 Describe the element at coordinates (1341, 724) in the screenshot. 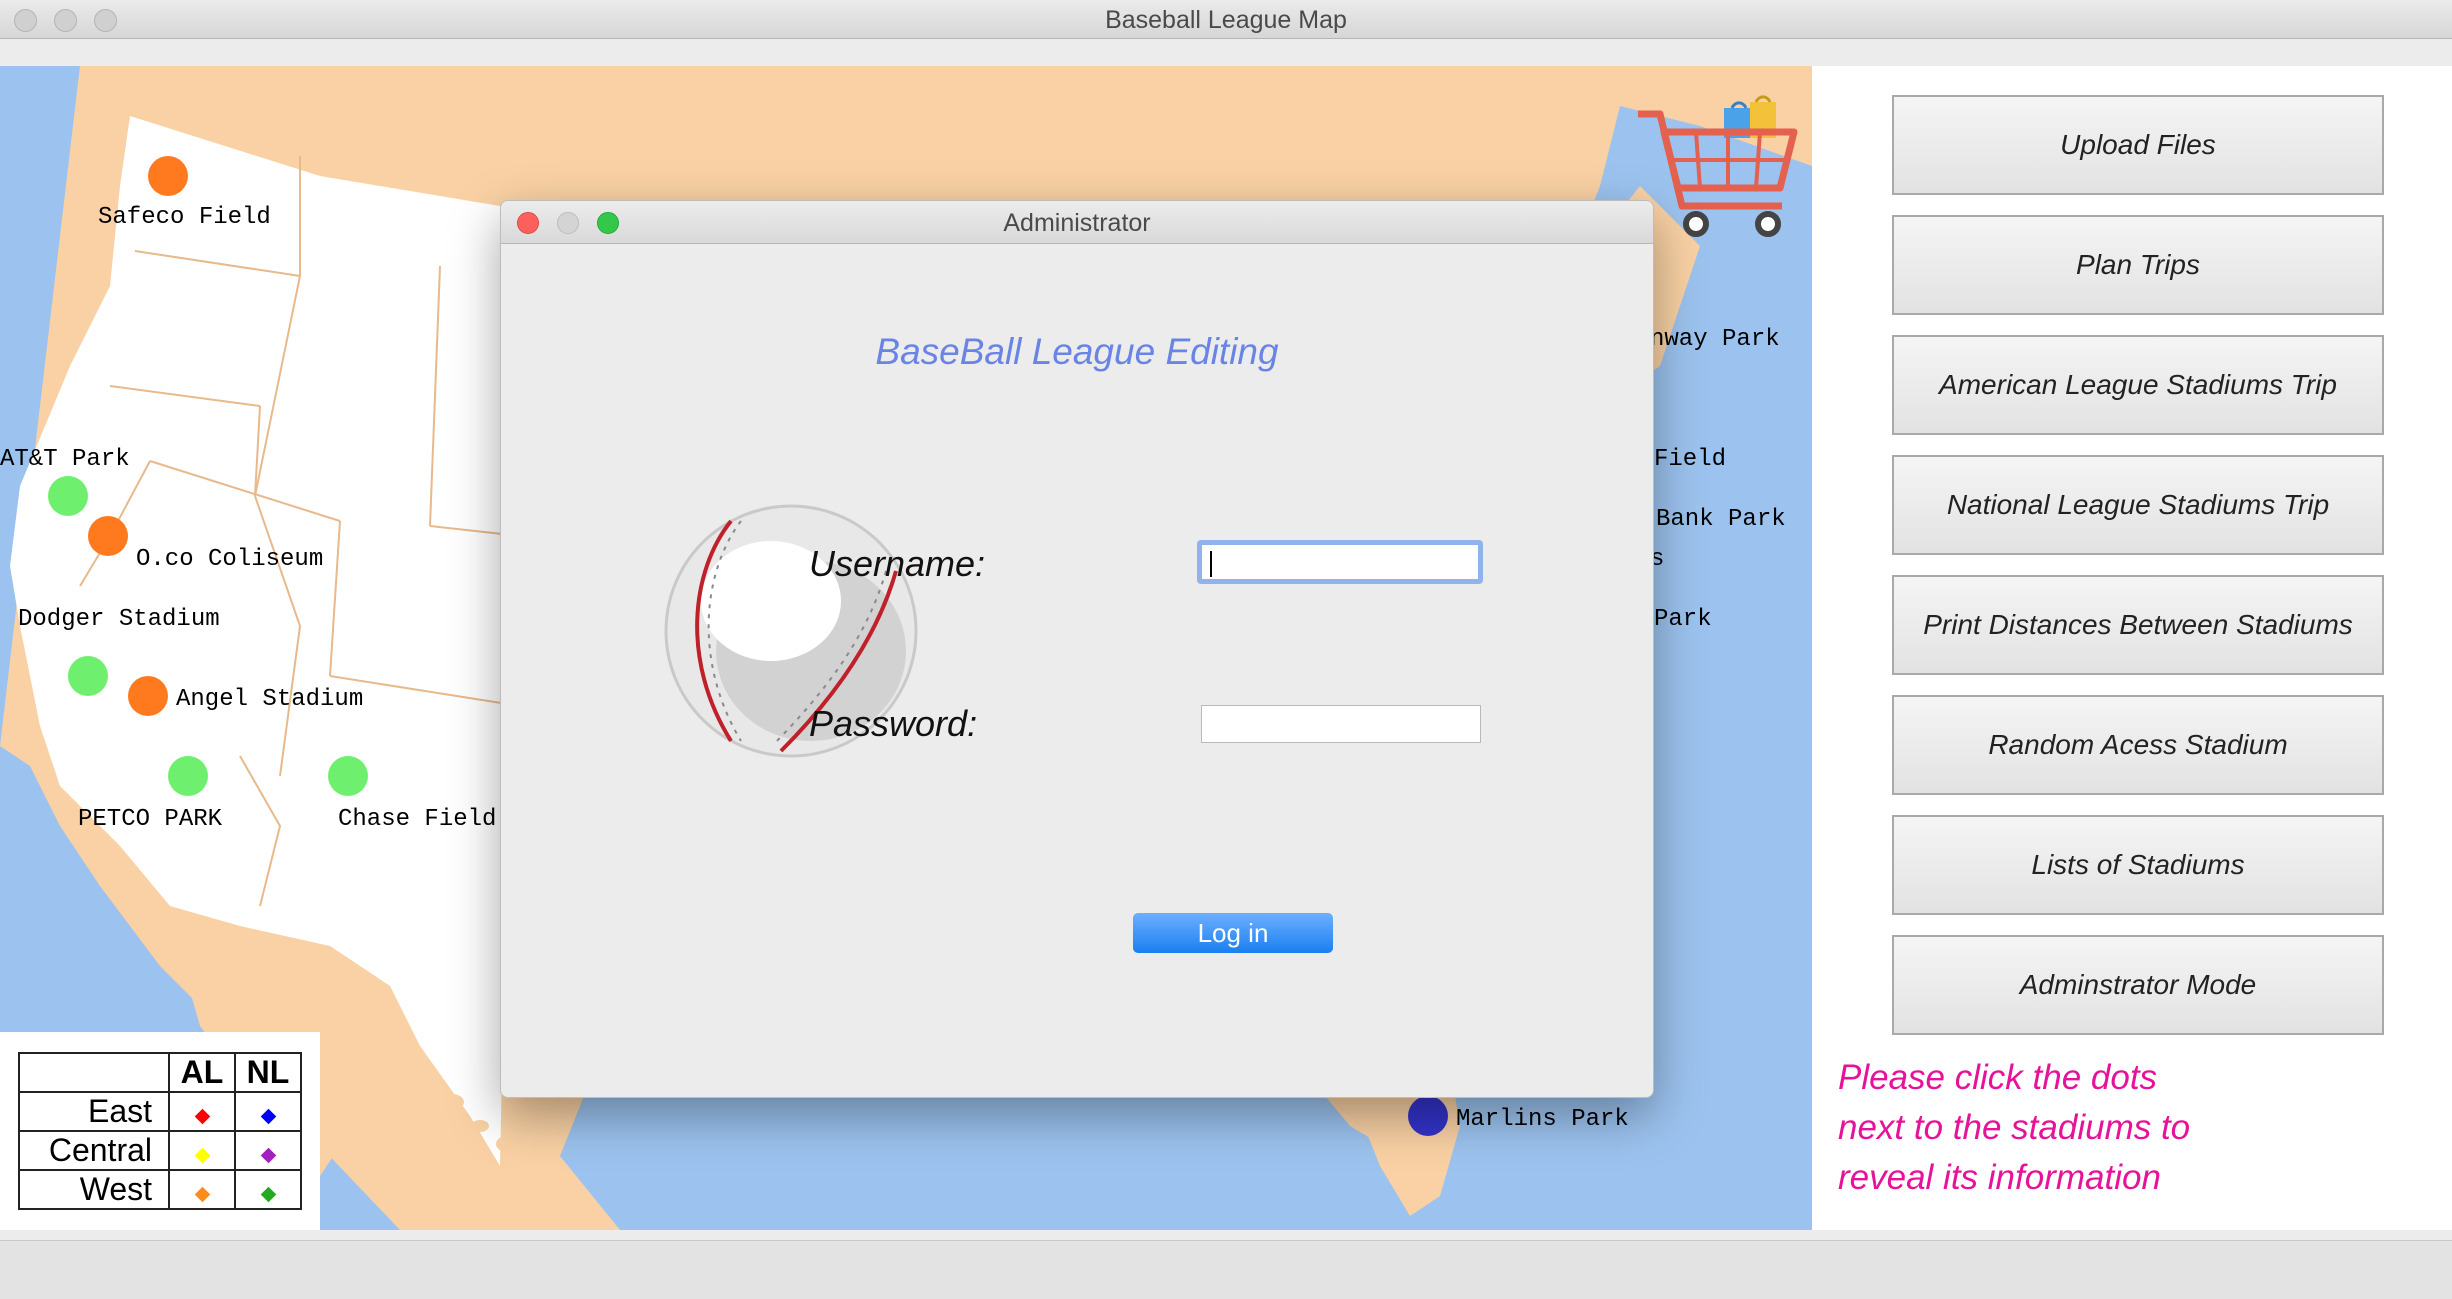

I see `password-input` at that location.